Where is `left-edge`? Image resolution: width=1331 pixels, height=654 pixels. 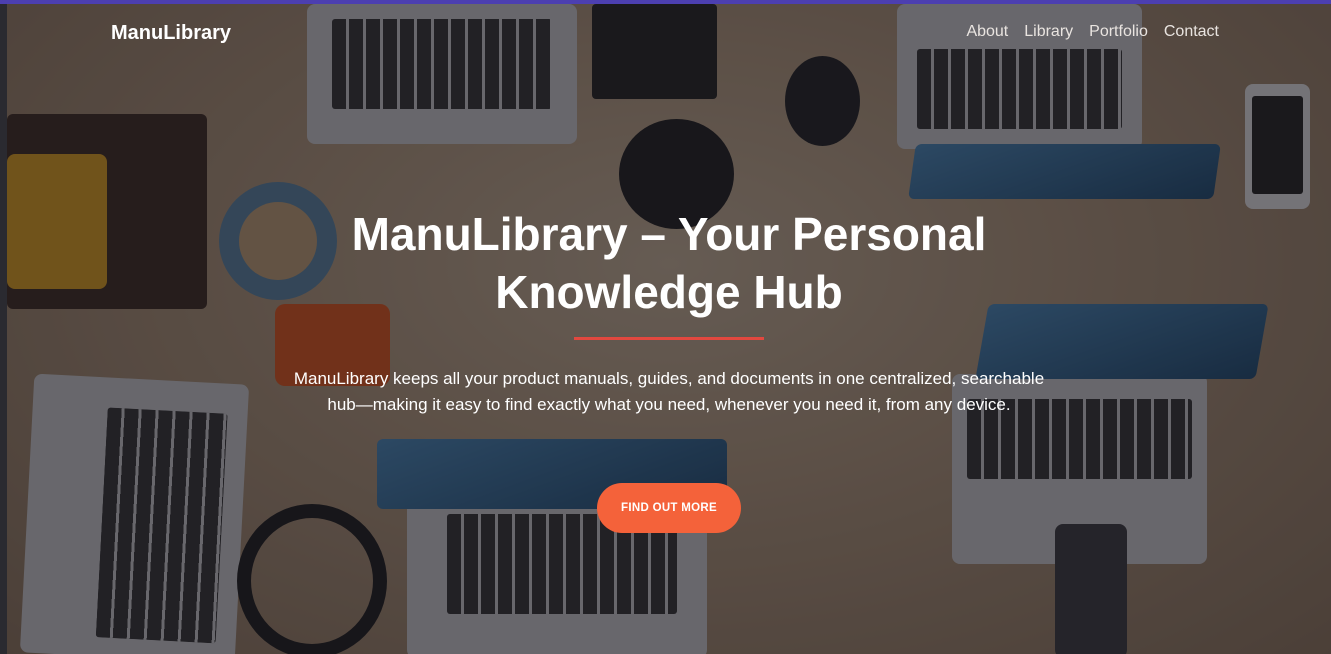
left-edge is located at coordinates (3, 329).